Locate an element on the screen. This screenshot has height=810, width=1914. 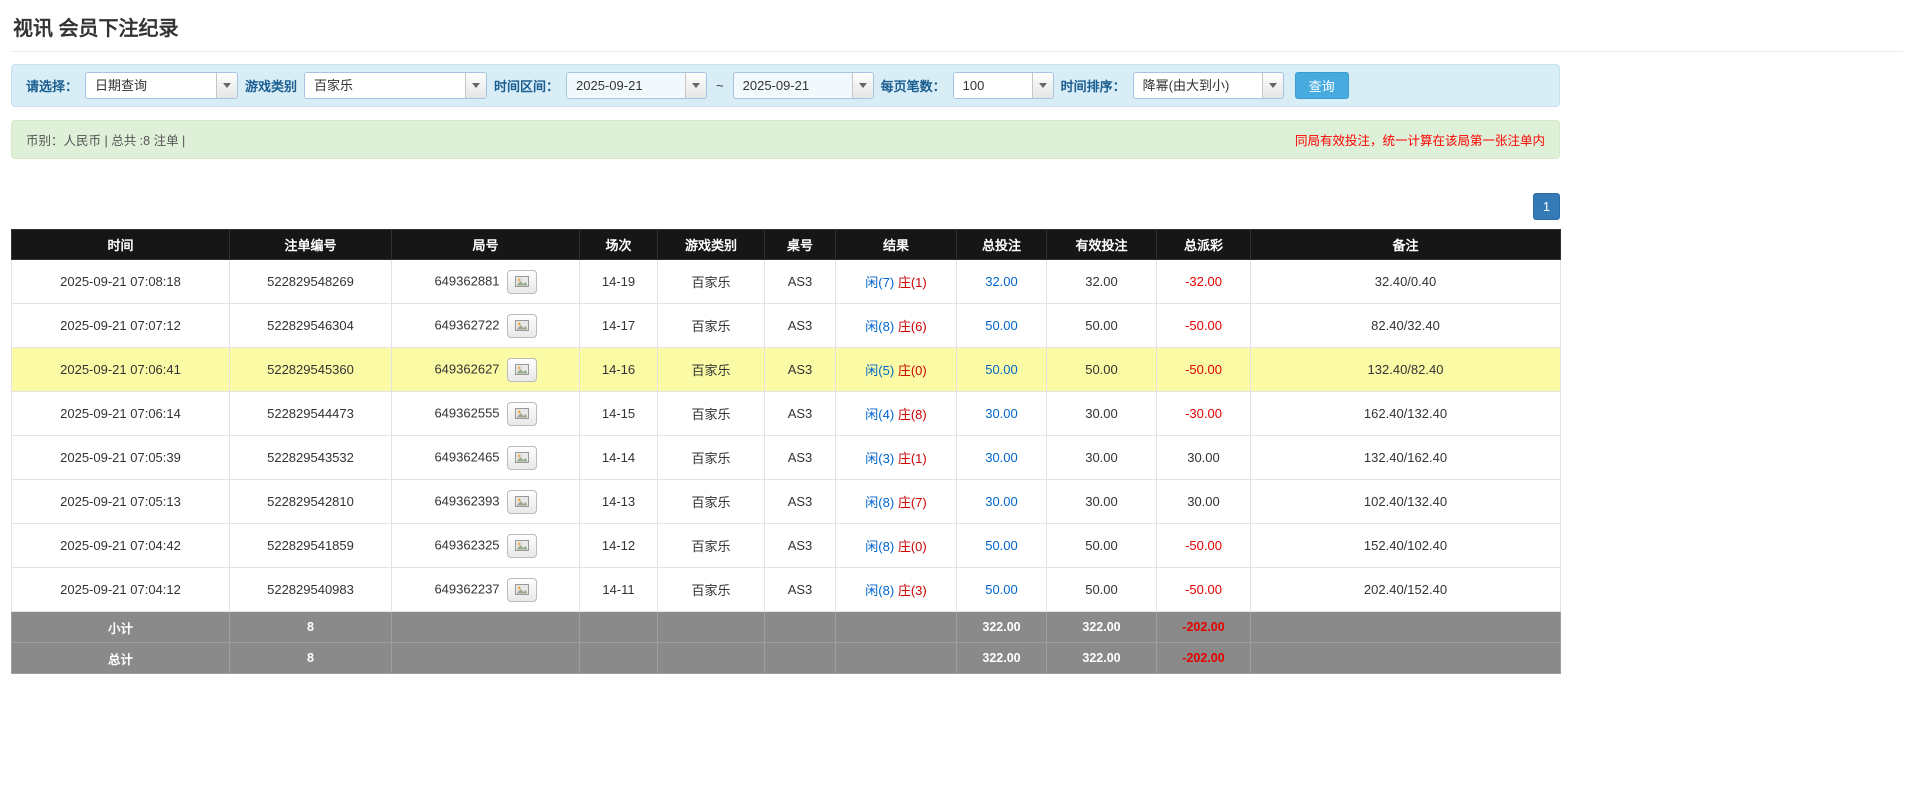
total-bet-link: 32.00 is located at coordinates (1001, 281).